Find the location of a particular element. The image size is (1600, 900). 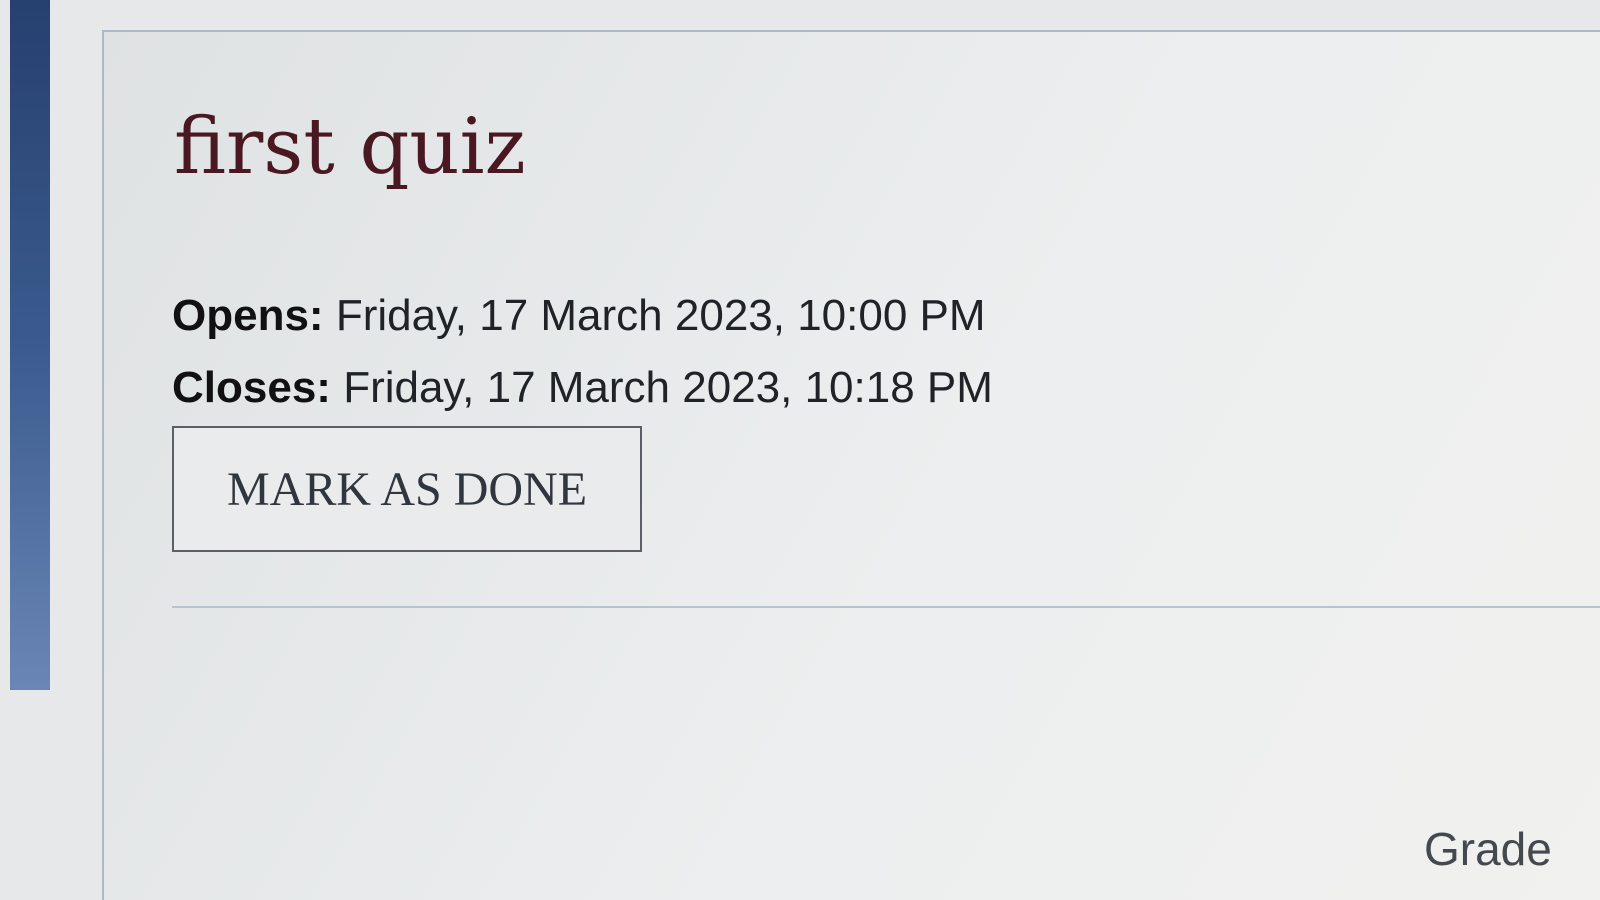

activity-title: first quiz is located at coordinates (350, 147).